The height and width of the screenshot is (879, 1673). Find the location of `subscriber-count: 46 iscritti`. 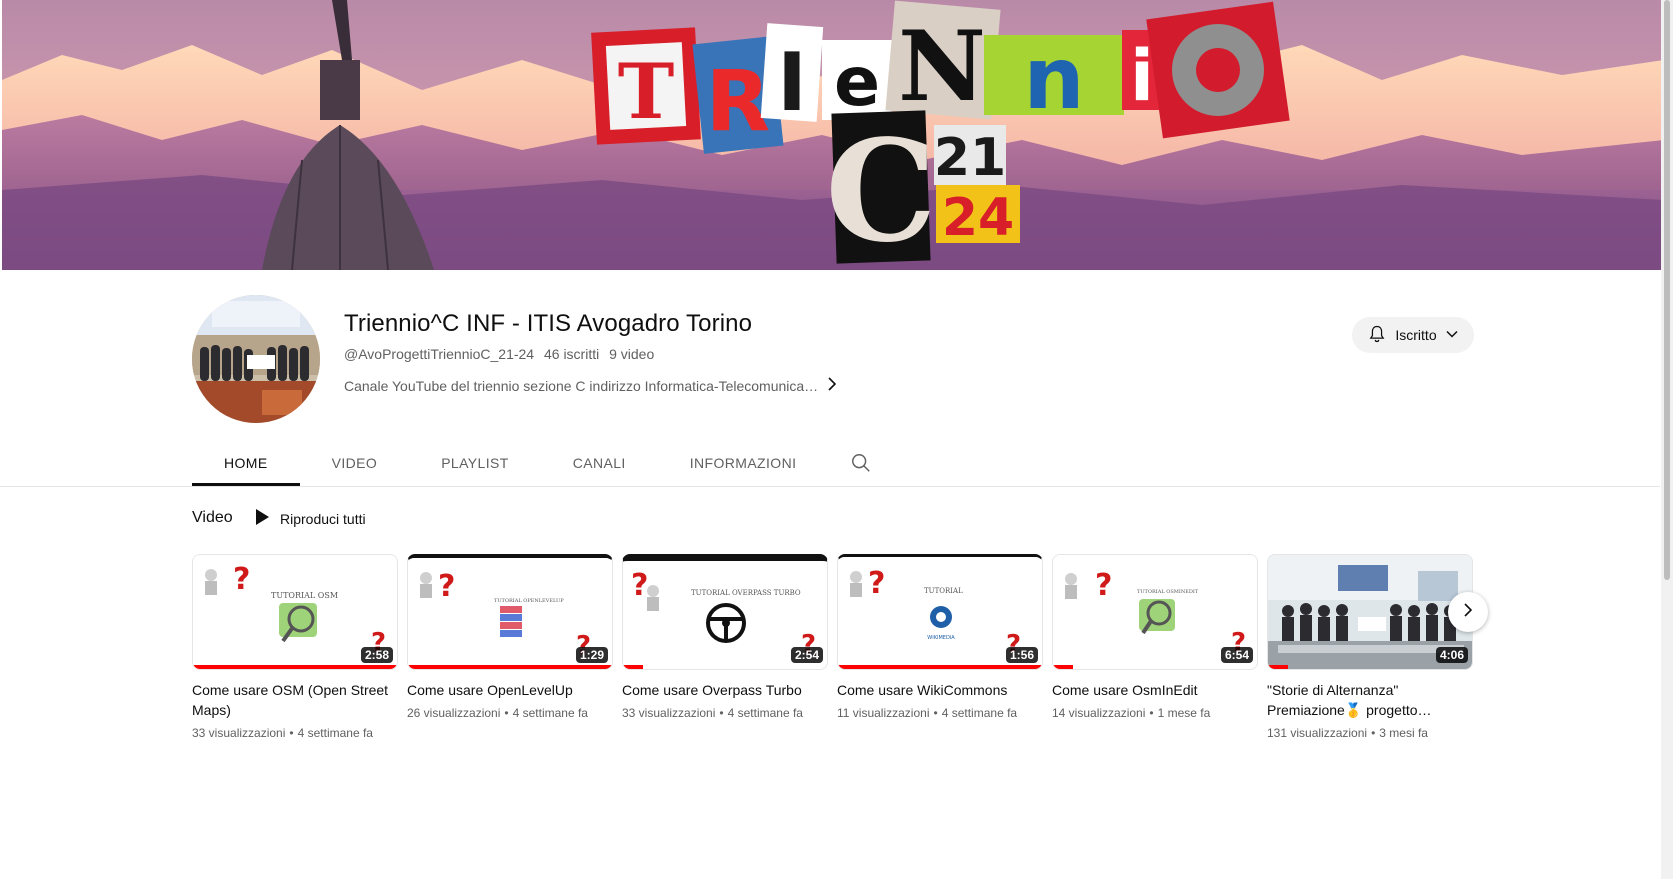

subscriber-count: 46 iscritti is located at coordinates (571, 354).